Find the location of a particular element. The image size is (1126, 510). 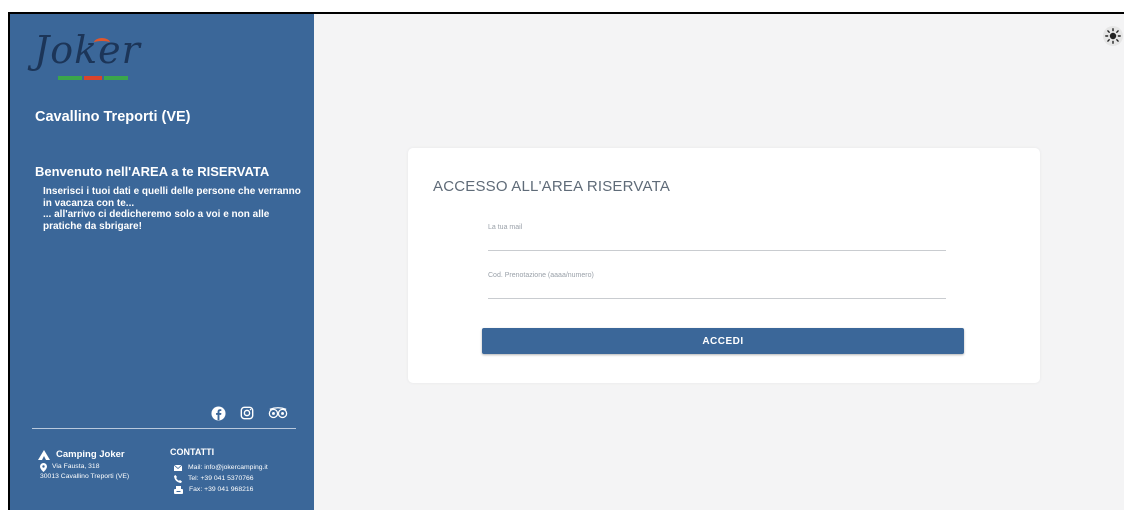

phone-icon is located at coordinates (178, 478).